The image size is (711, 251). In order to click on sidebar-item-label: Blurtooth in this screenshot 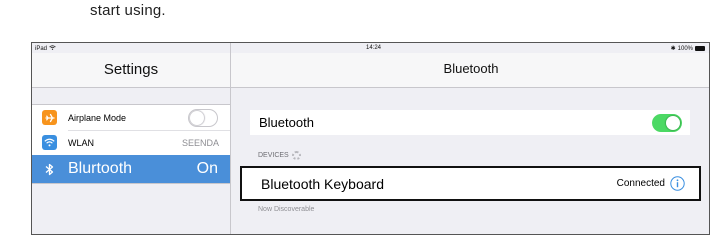, I will do `click(100, 168)`.